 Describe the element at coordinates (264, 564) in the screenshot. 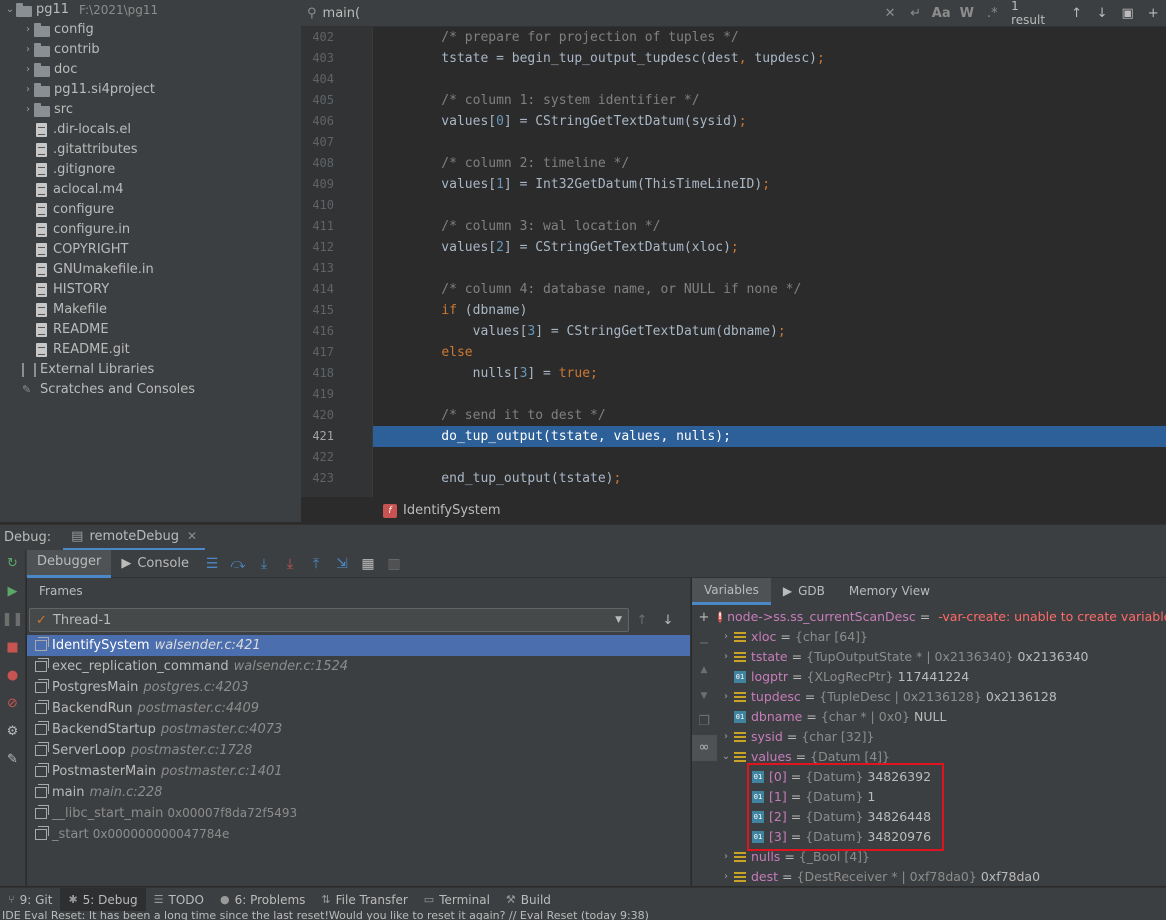

I see `step-into-icon: ⤓` at that location.